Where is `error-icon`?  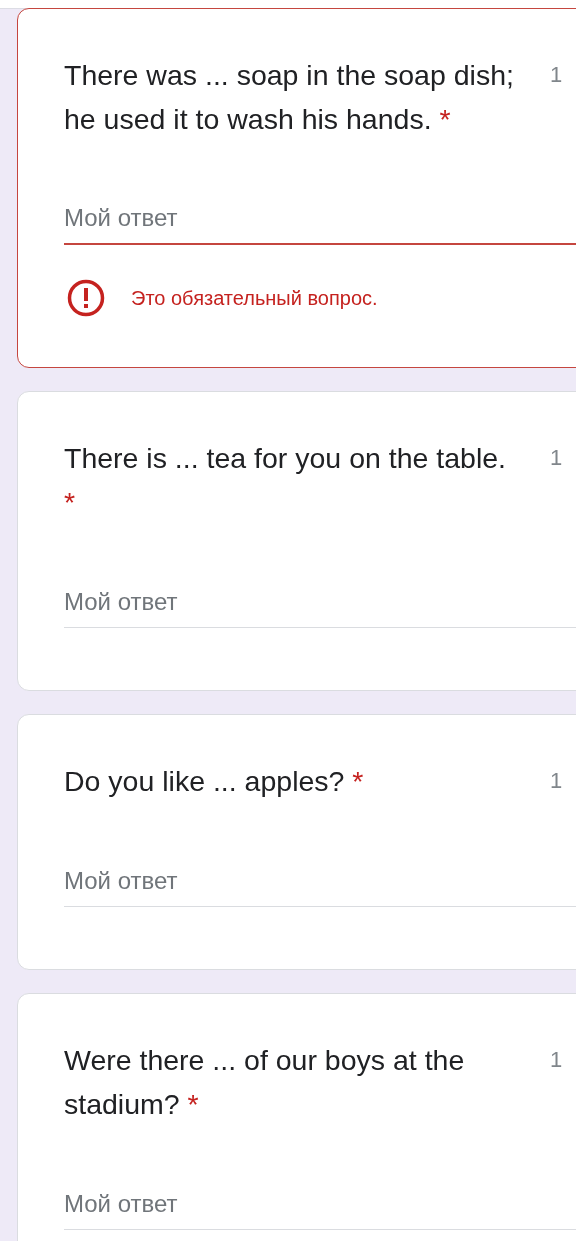 error-icon is located at coordinates (86, 298).